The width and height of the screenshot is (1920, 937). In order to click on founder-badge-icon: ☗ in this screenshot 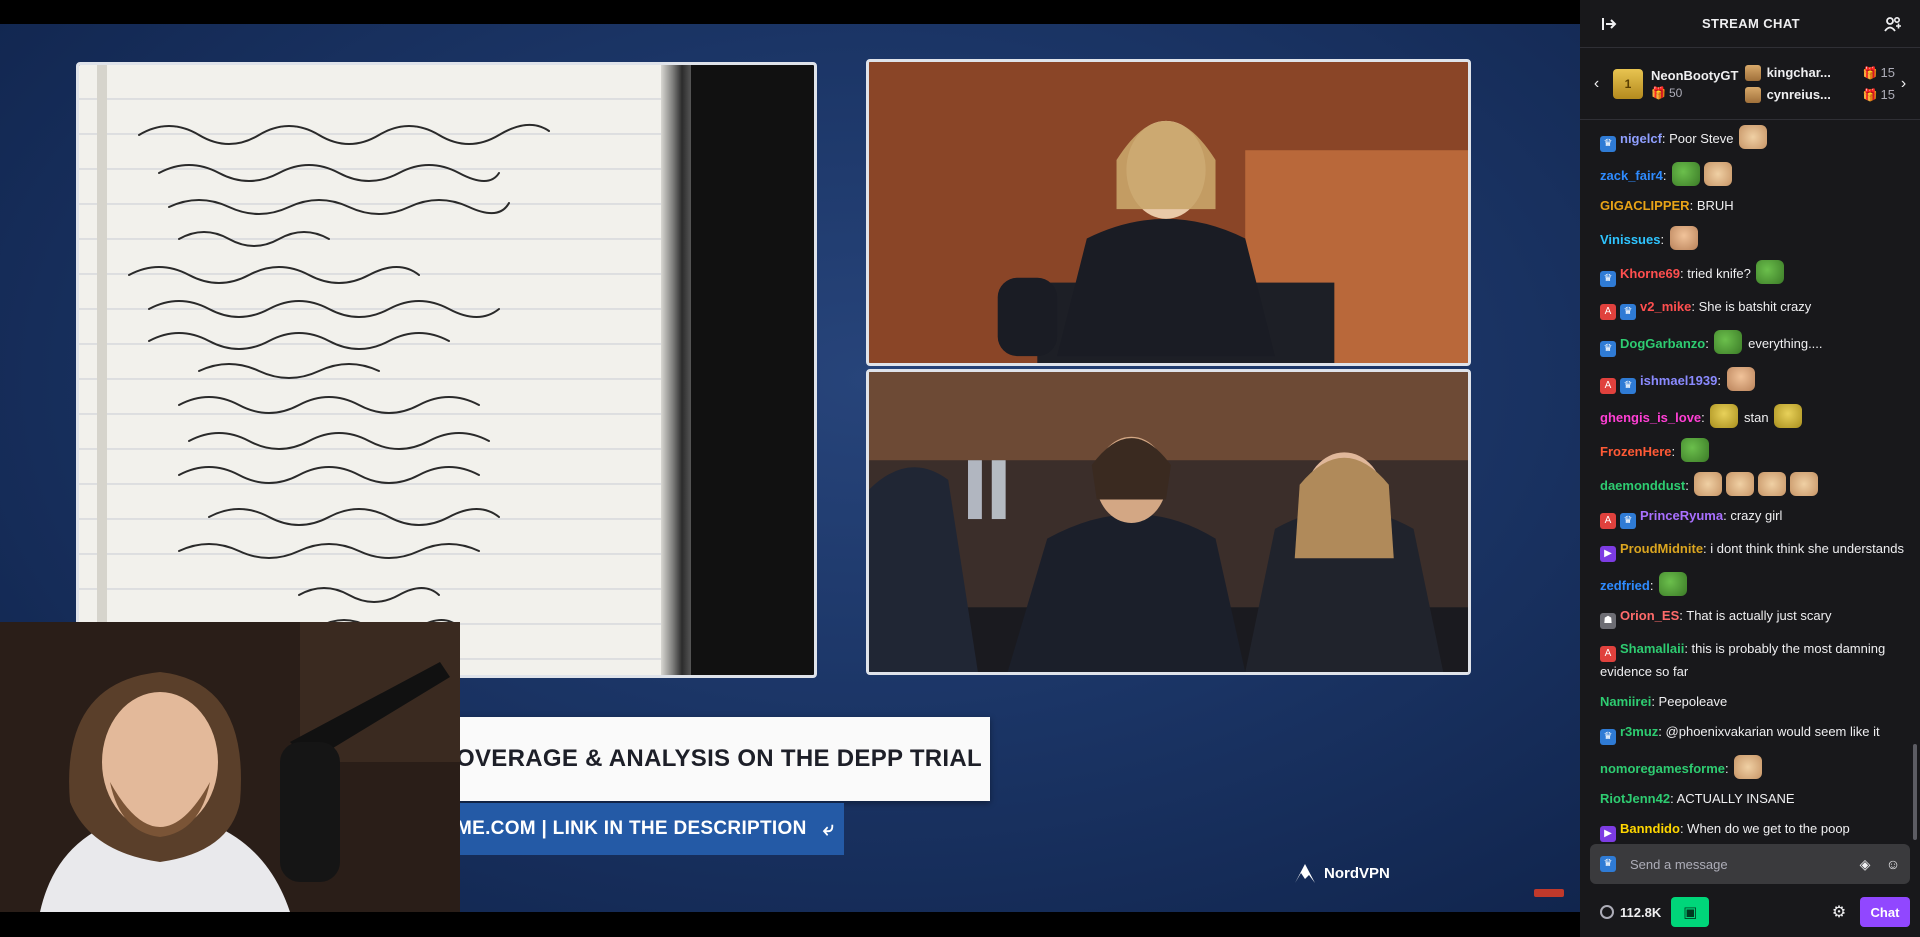, I will do `click(1608, 621)`.